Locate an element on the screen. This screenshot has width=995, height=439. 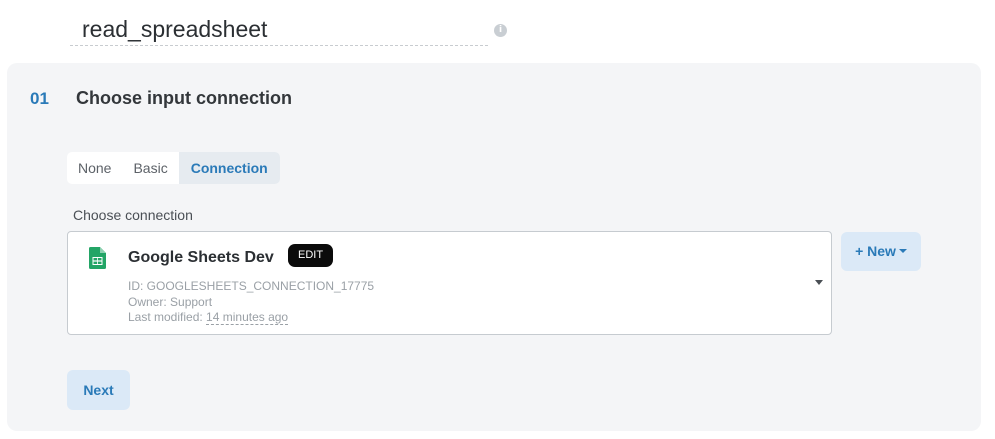
chevron-down-icon is located at coordinates (819, 282).